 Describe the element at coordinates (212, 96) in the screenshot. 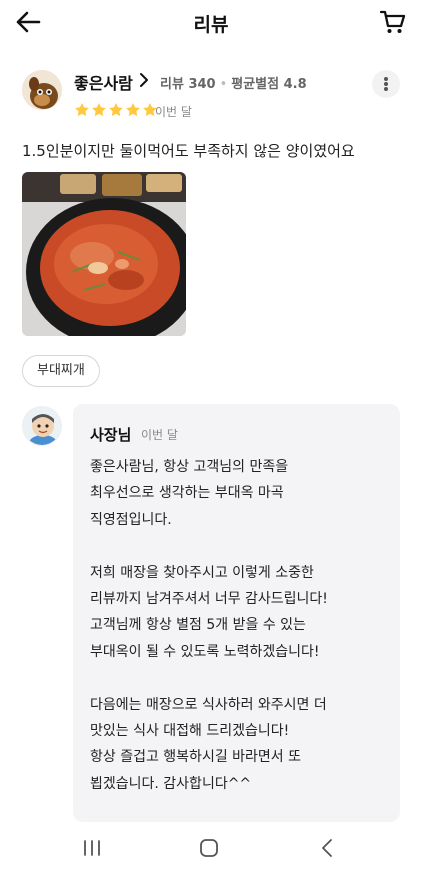

I see `reviewer-info: 좋은사람 리뷰 340 • 평균별점 4.8 이번 달` at that location.